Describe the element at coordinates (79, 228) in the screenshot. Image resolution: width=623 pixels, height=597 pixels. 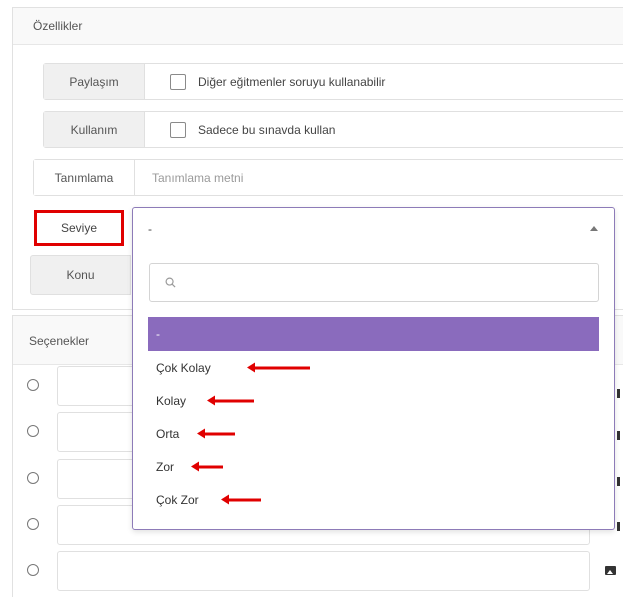
I see `level-label: Seviye` at that location.